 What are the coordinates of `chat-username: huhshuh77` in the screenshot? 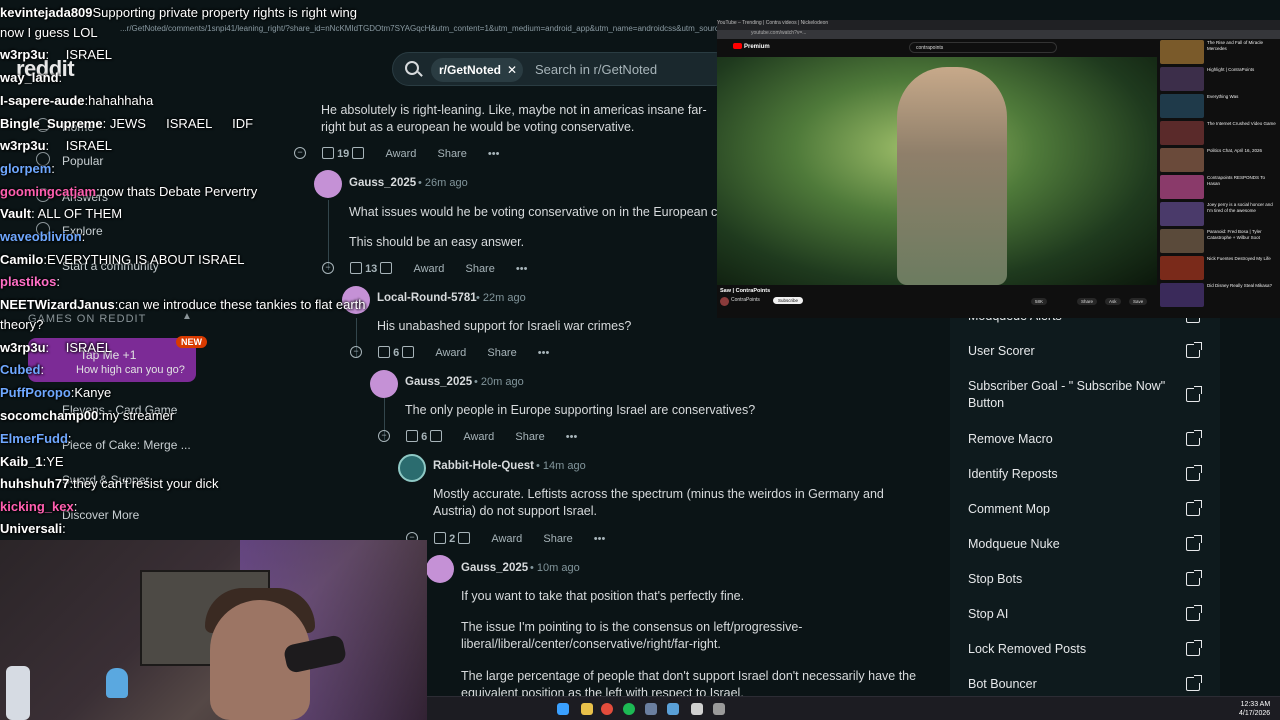 It's located at (34, 483).